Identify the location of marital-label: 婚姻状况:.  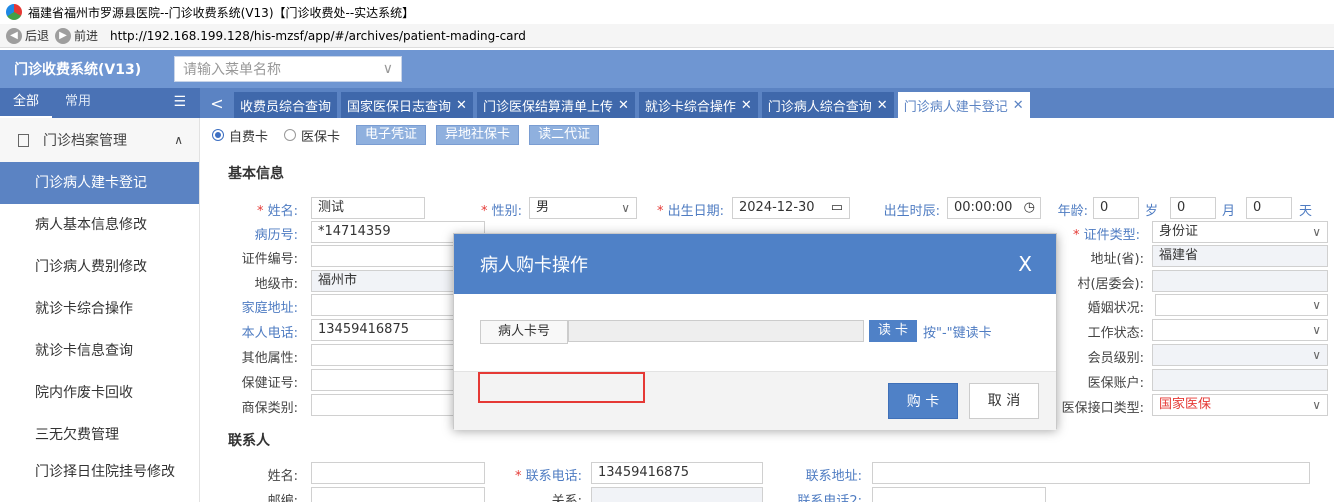
(1115, 308).